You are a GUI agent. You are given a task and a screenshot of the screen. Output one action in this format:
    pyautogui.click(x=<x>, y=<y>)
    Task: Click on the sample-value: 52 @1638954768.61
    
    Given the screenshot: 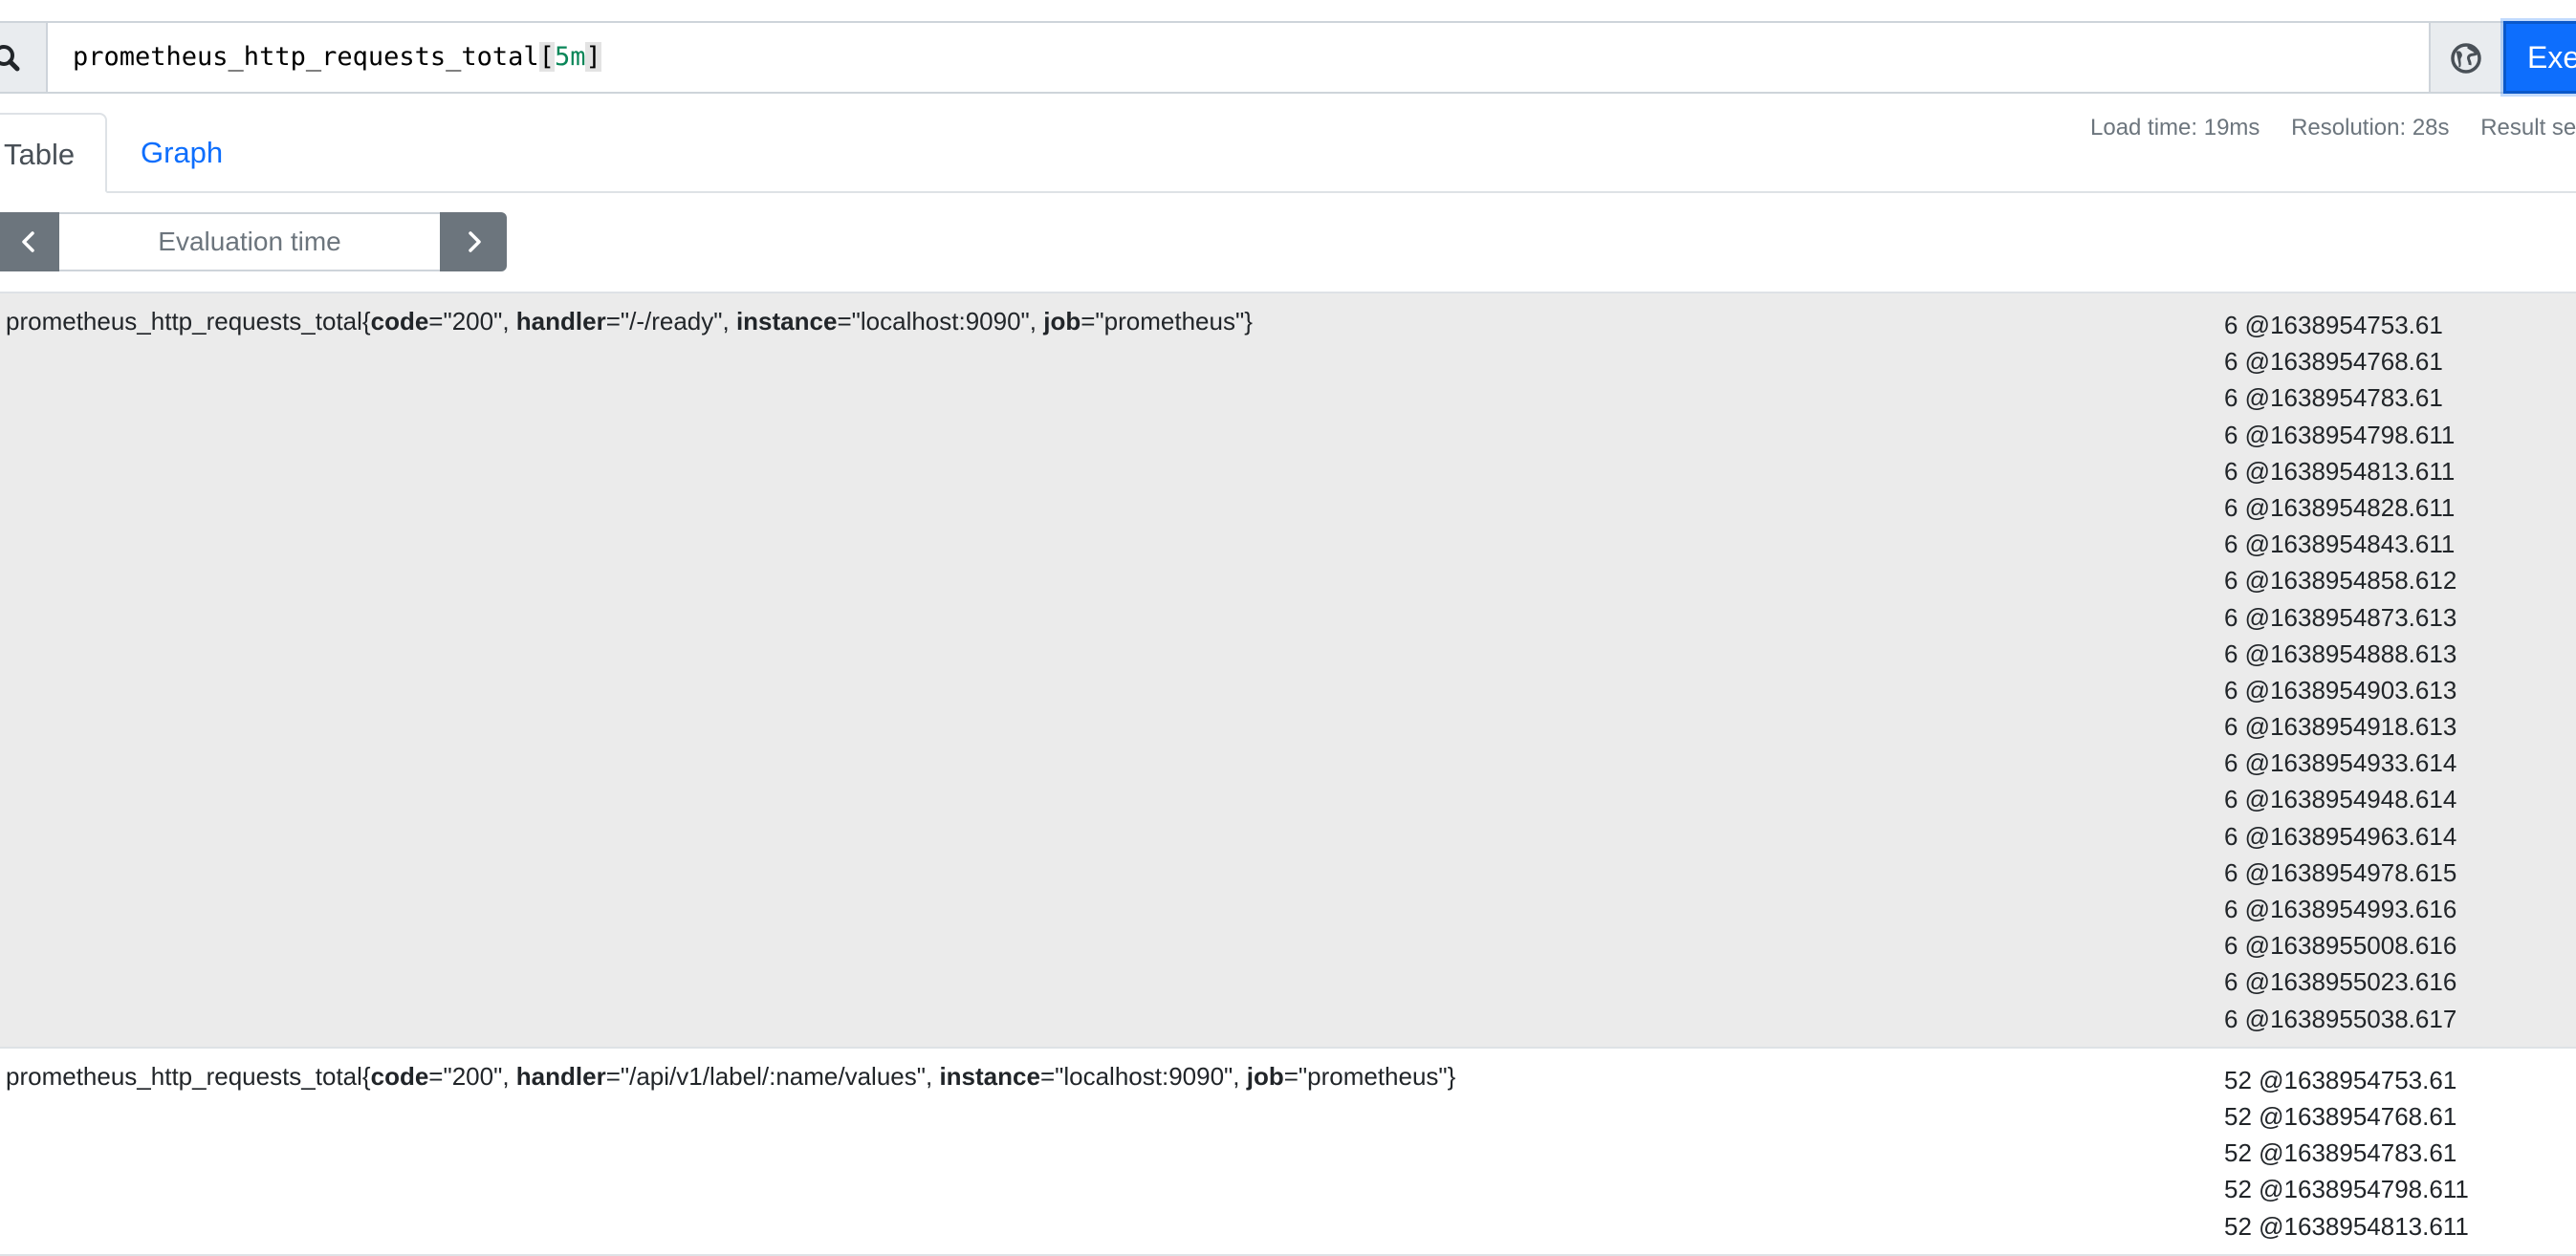 What is the action you would take?
    pyautogui.click(x=2340, y=1116)
    